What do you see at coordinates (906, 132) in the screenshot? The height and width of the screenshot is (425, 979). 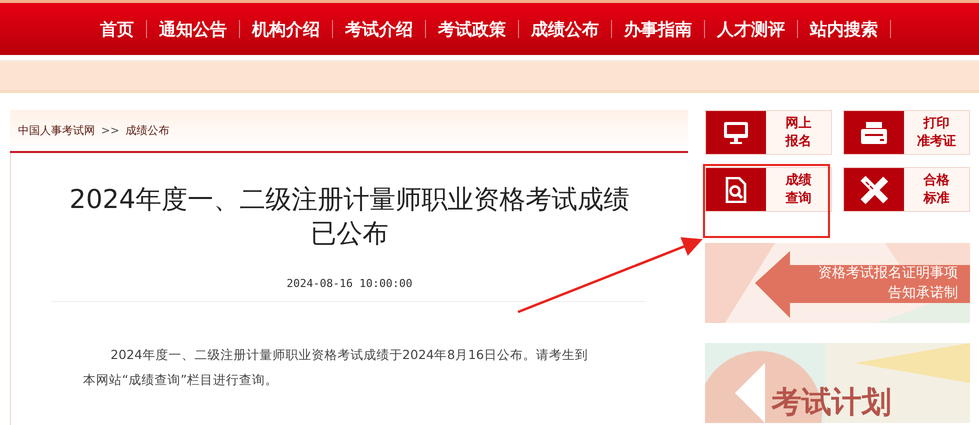 I see `quick-link-button: 打印 准考证` at bounding box center [906, 132].